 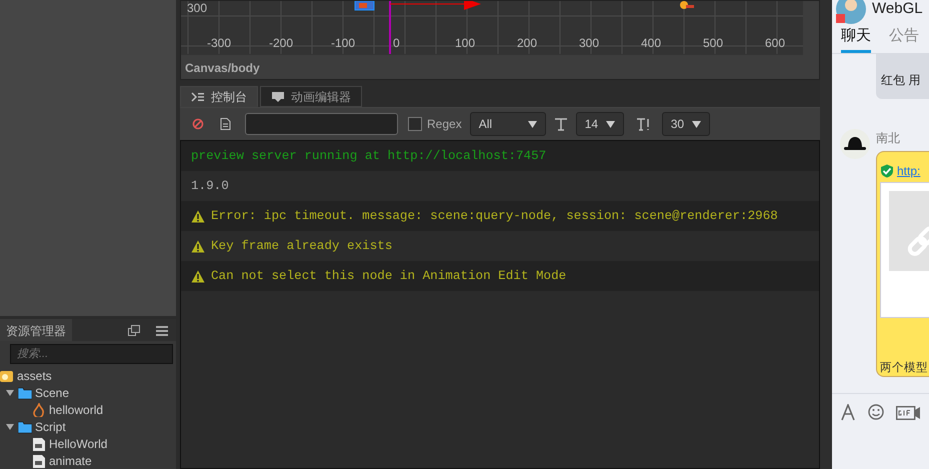 What do you see at coordinates (465, 43) in the screenshot?
I see `axis-label: 100` at bounding box center [465, 43].